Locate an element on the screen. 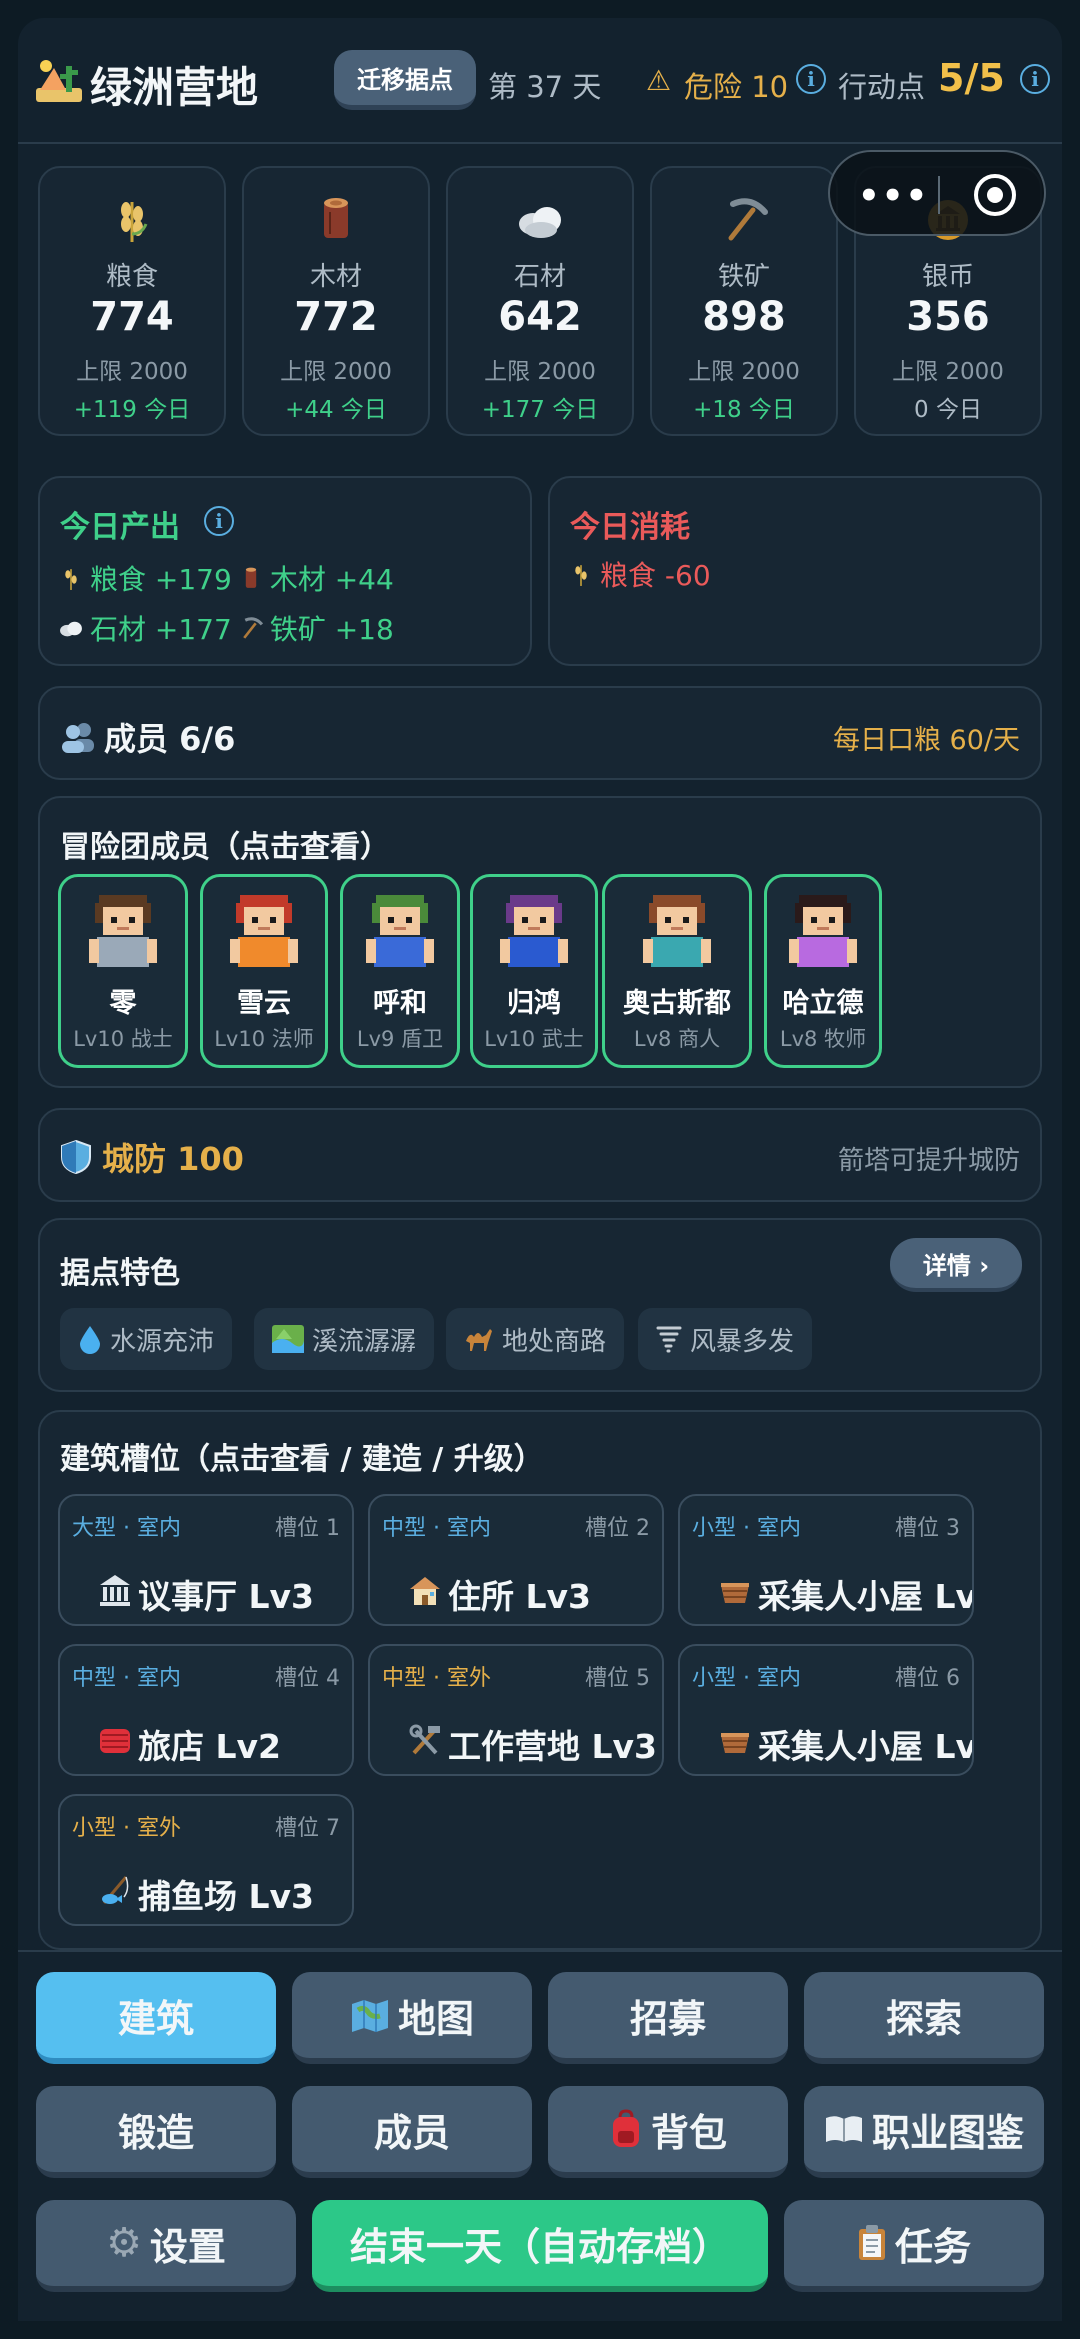  city-defense-bar: 城防 100 箭塔可提升城防 is located at coordinates (540, 1155).